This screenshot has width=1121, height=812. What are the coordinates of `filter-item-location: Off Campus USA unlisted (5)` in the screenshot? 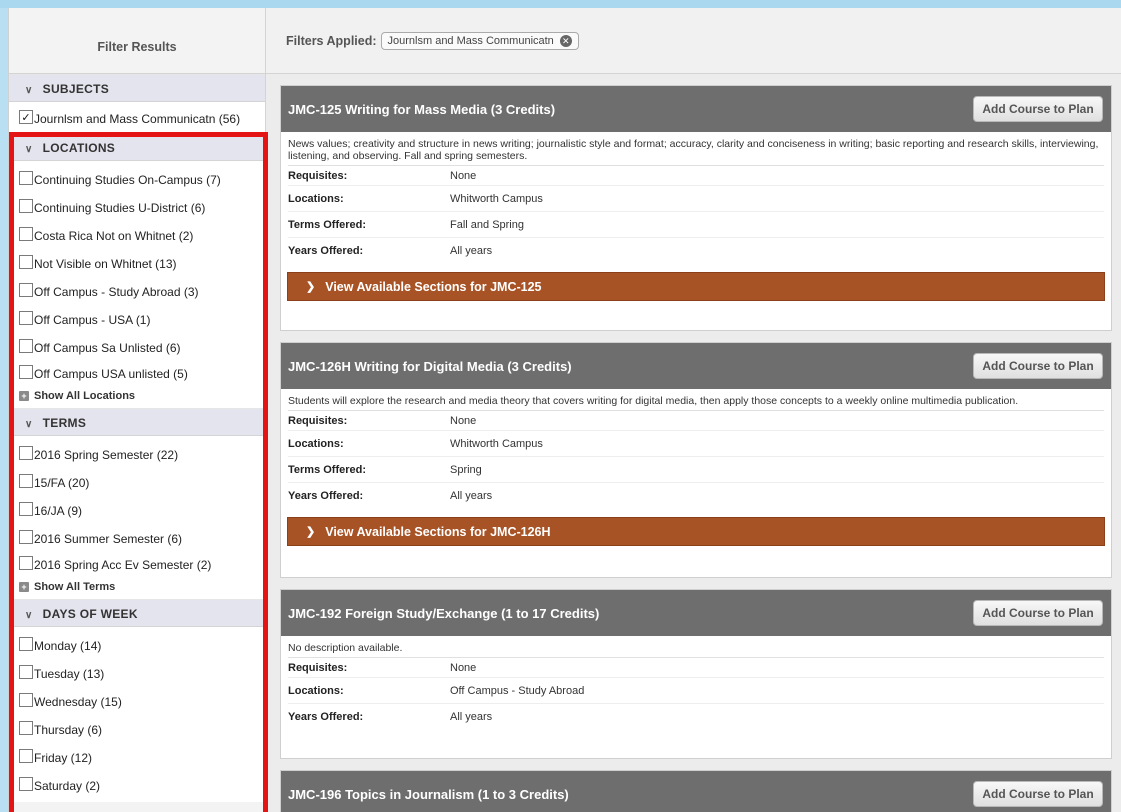 It's located at (137, 374).